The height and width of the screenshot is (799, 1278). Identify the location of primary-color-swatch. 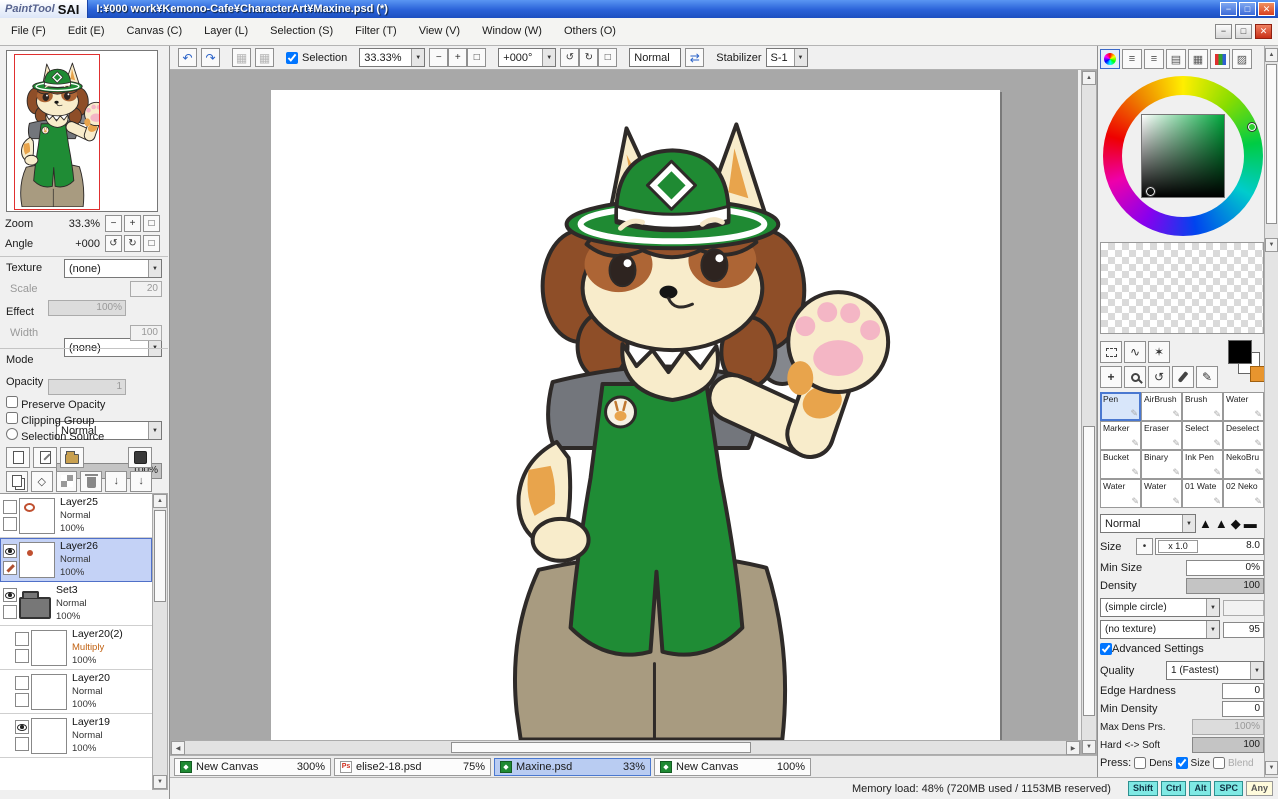
(1240, 352).